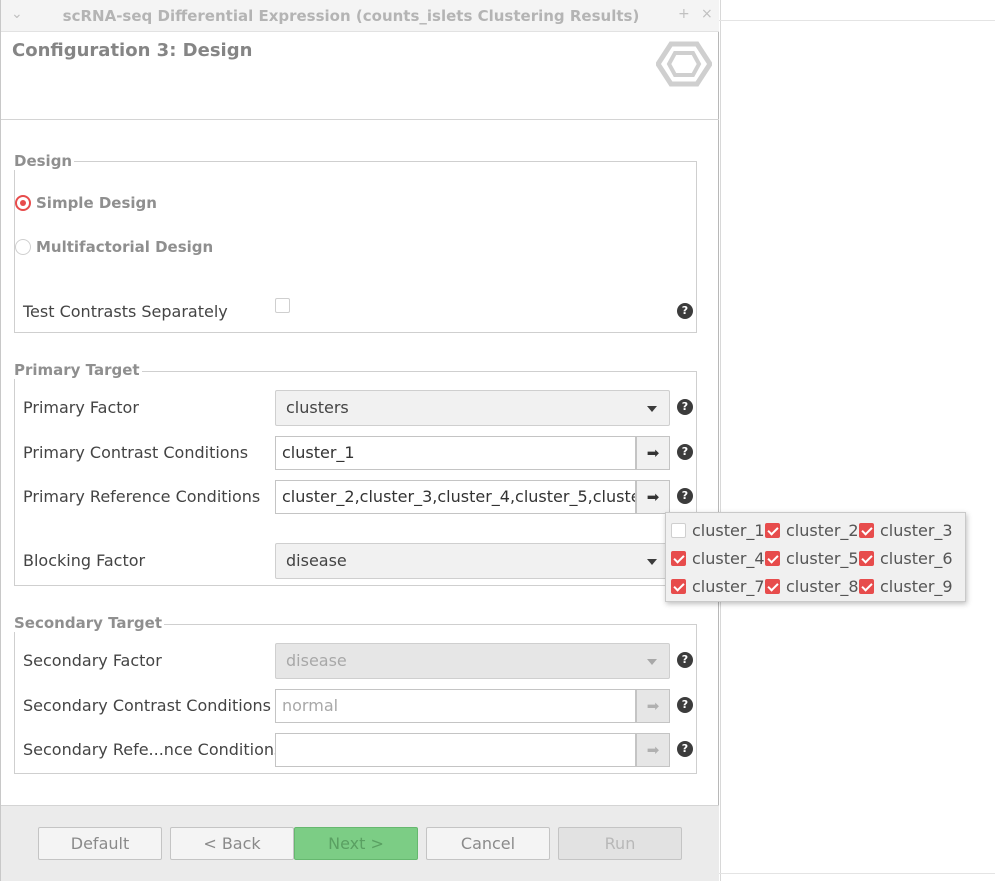  I want to click on blocking-factor-value: disease, so click(316, 560).